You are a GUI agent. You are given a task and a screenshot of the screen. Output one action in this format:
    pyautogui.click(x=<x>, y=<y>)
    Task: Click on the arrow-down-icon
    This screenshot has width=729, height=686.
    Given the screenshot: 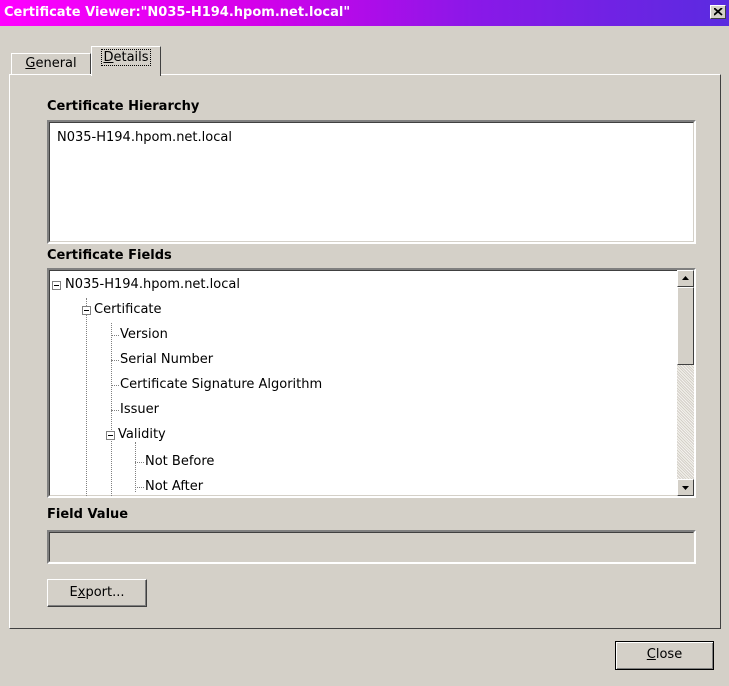 What is the action you would take?
    pyautogui.click(x=685, y=488)
    